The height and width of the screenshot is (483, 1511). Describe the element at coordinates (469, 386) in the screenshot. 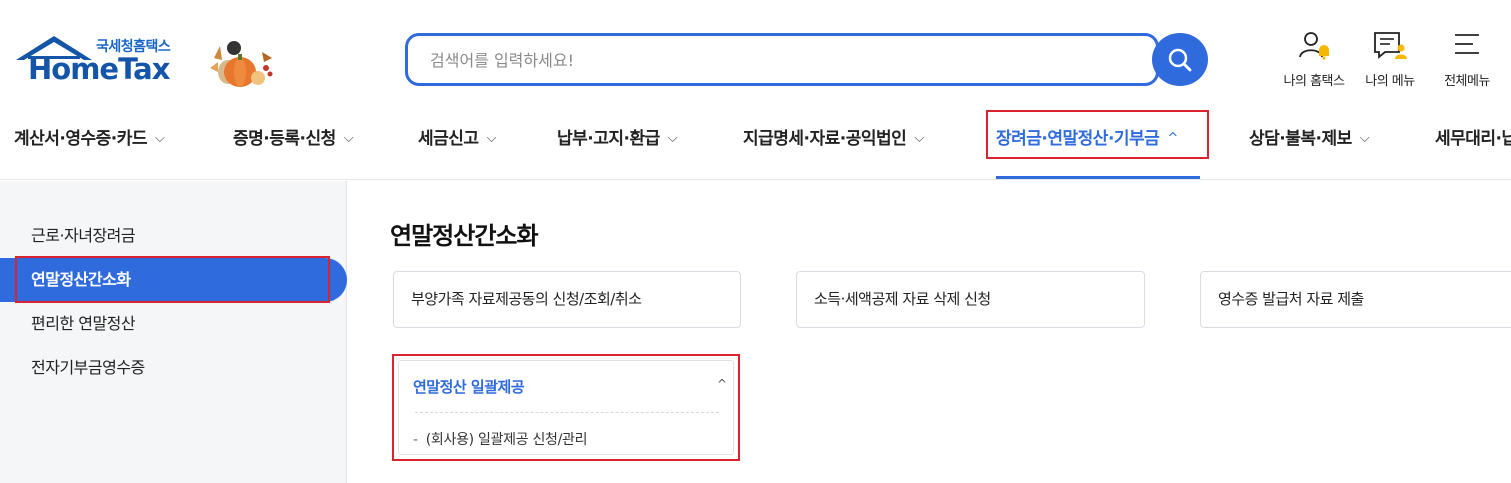

I see `accordion-title: 연말정산 일괄제공` at that location.